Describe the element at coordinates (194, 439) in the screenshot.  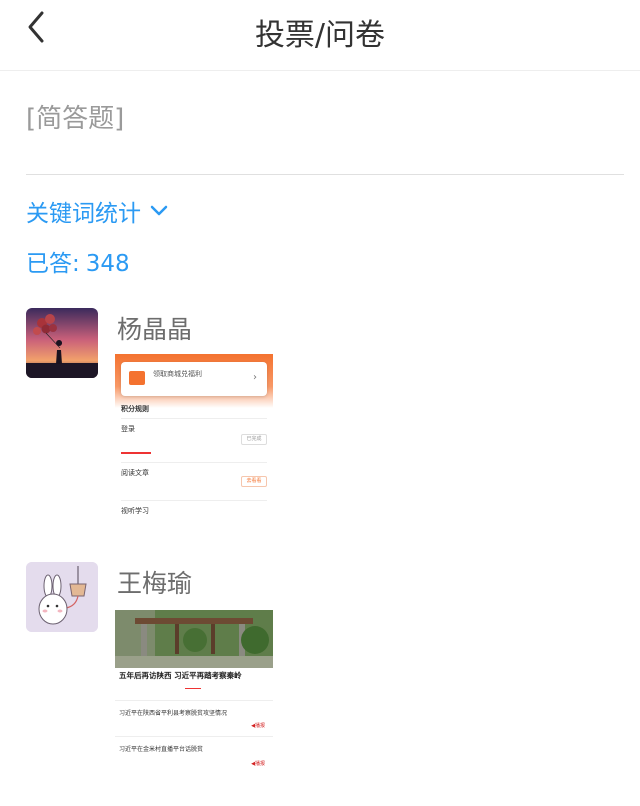
I see `response-screenshot-thumbnail: 领取商城兑福利 › 积分规则 登录 已完成 阅读文章 去看看 视听学习` at that location.